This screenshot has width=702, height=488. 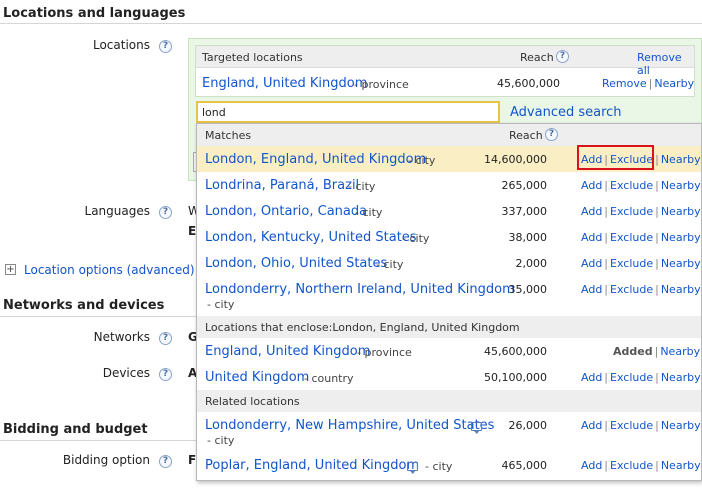 What do you see at coordinates (192, 460) in the screenshot?
I see `bidding-value-clipped: F` at bounding box center [192, 460].